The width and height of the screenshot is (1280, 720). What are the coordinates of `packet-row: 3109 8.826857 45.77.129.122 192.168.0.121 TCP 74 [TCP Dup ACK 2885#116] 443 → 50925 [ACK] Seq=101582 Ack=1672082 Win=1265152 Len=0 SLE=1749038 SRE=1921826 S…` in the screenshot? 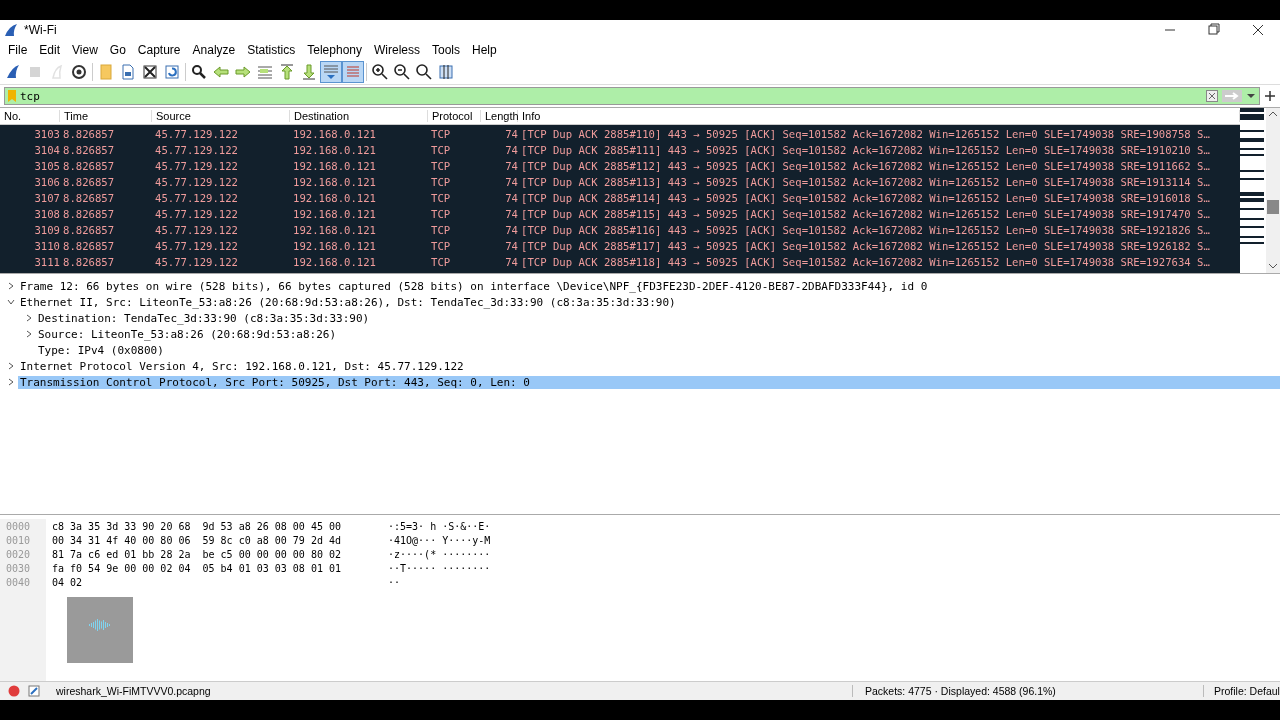 It's located at (620, 230).